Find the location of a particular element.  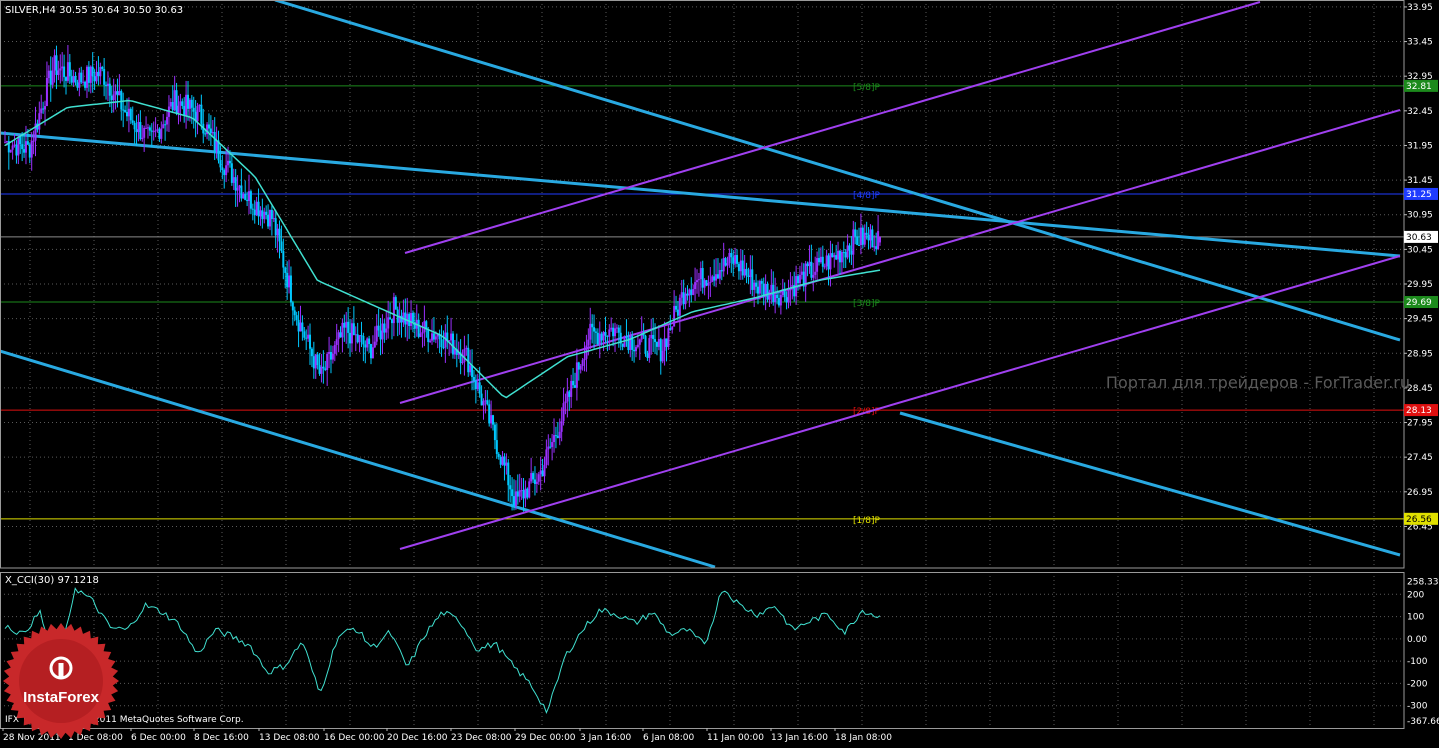

y-tick-label: 32.45 is located at coordinates (1420, 112).